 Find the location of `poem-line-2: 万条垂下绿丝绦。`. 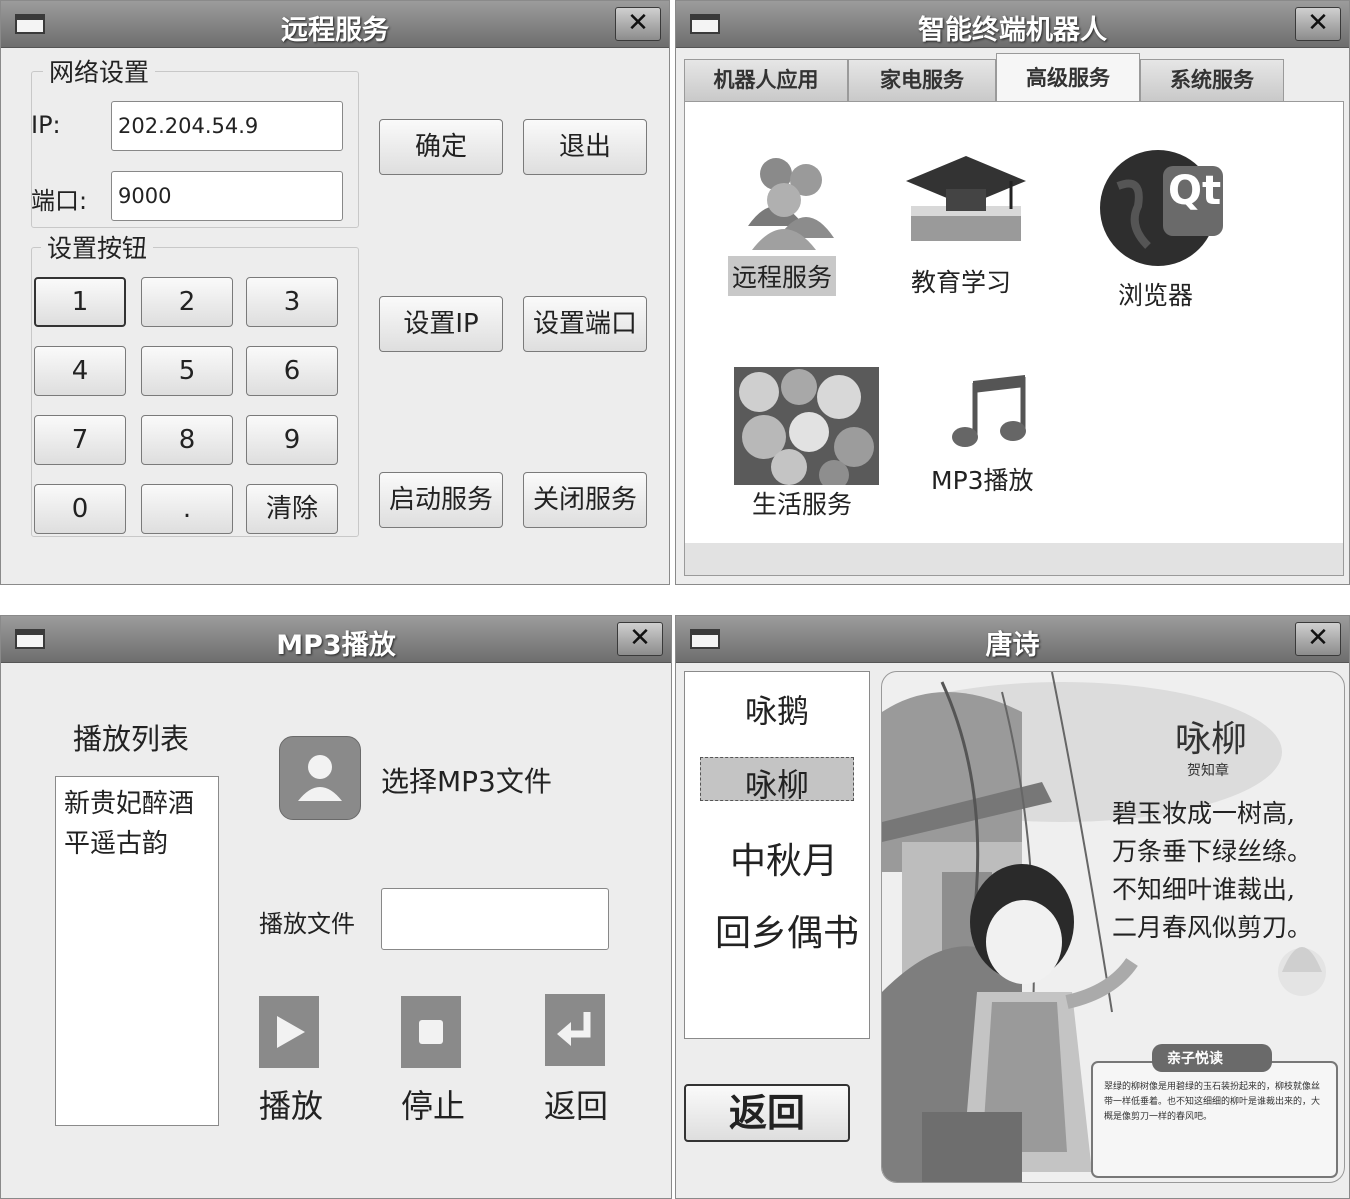

poem-line-2: 万条垂下绿丝绦。 is located at coordinates (1212, 851).